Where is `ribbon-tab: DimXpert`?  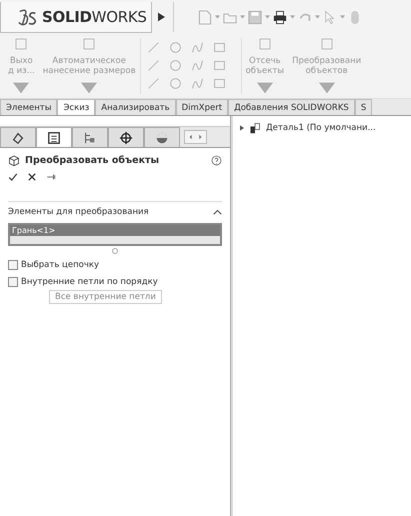
ribbon-tab: DimXpert is located at coordinates (202, 107).